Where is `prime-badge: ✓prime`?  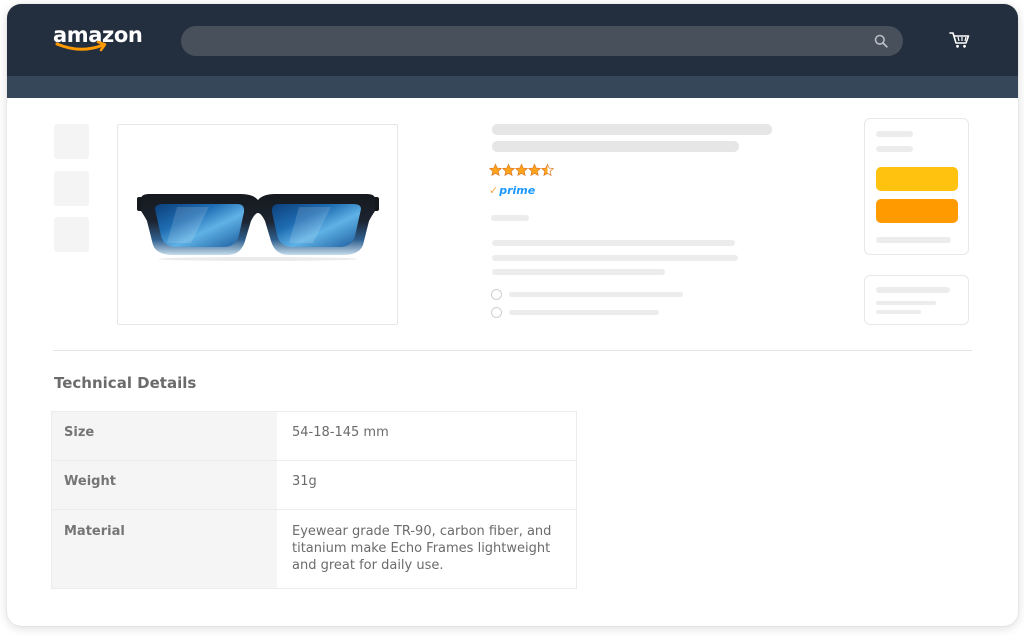
prime-badge: ✓prime is located at coordinates (512, 191).